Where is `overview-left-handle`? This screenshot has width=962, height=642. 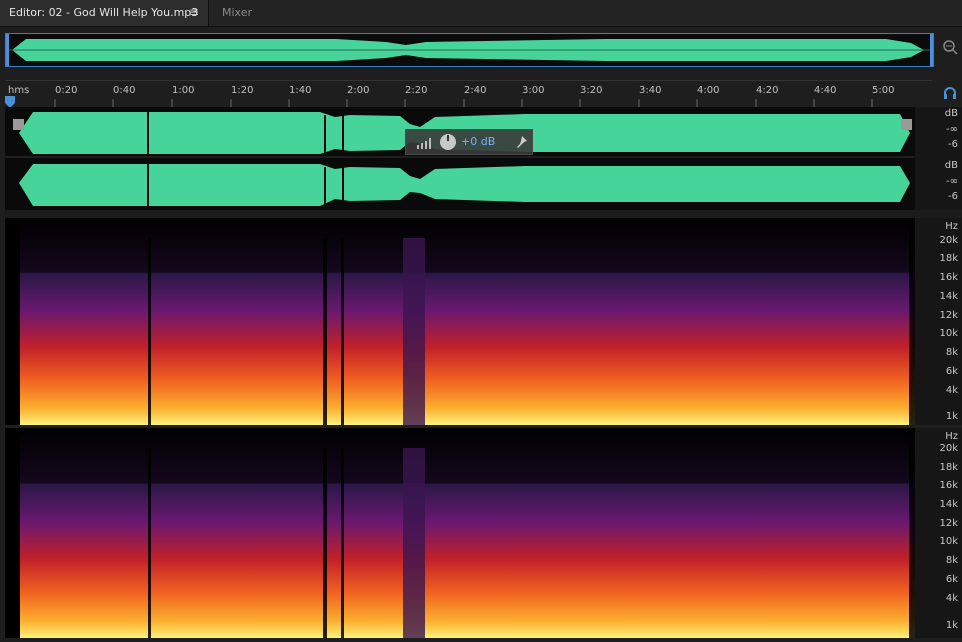
overview-left-handle is located at coordinates (7, 50).